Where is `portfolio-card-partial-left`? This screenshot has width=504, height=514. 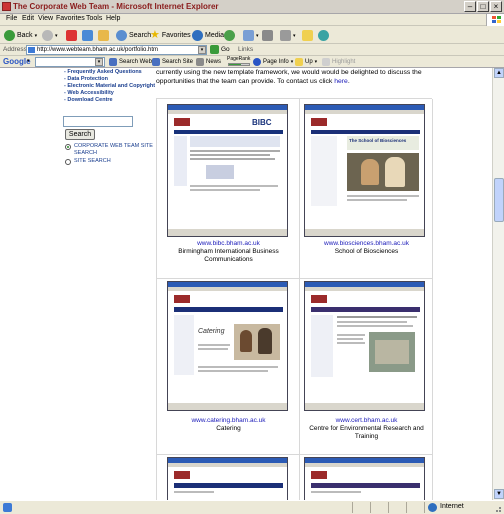 portfolio-card-partial-left is located at coordinates (228, 477).